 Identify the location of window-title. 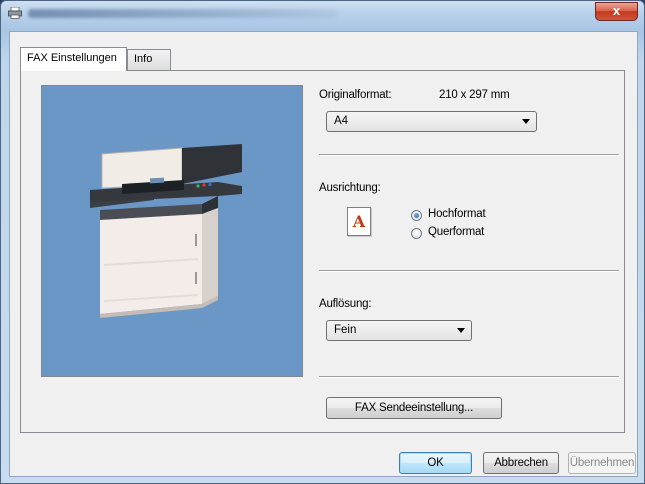
(183, 13).